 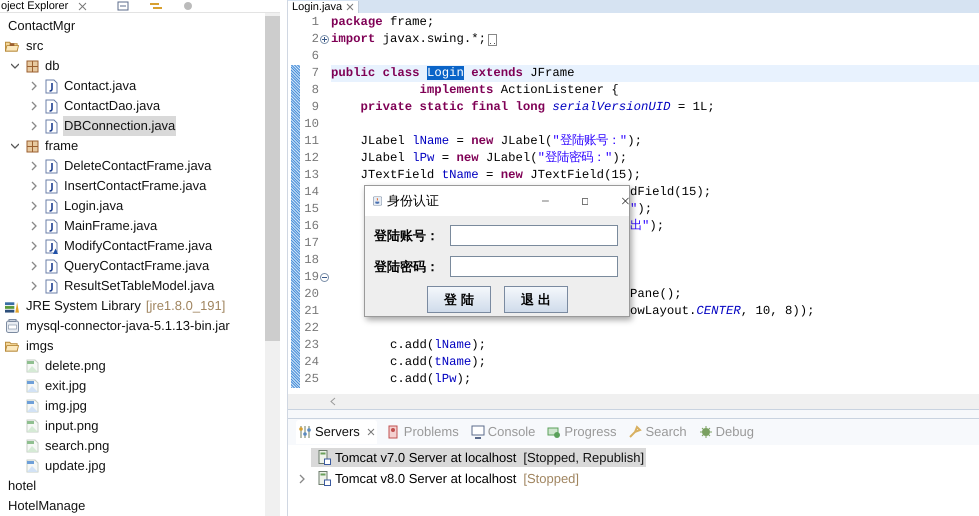 I want to click on editor-tab: Login.java, so click(x=324, y=7).